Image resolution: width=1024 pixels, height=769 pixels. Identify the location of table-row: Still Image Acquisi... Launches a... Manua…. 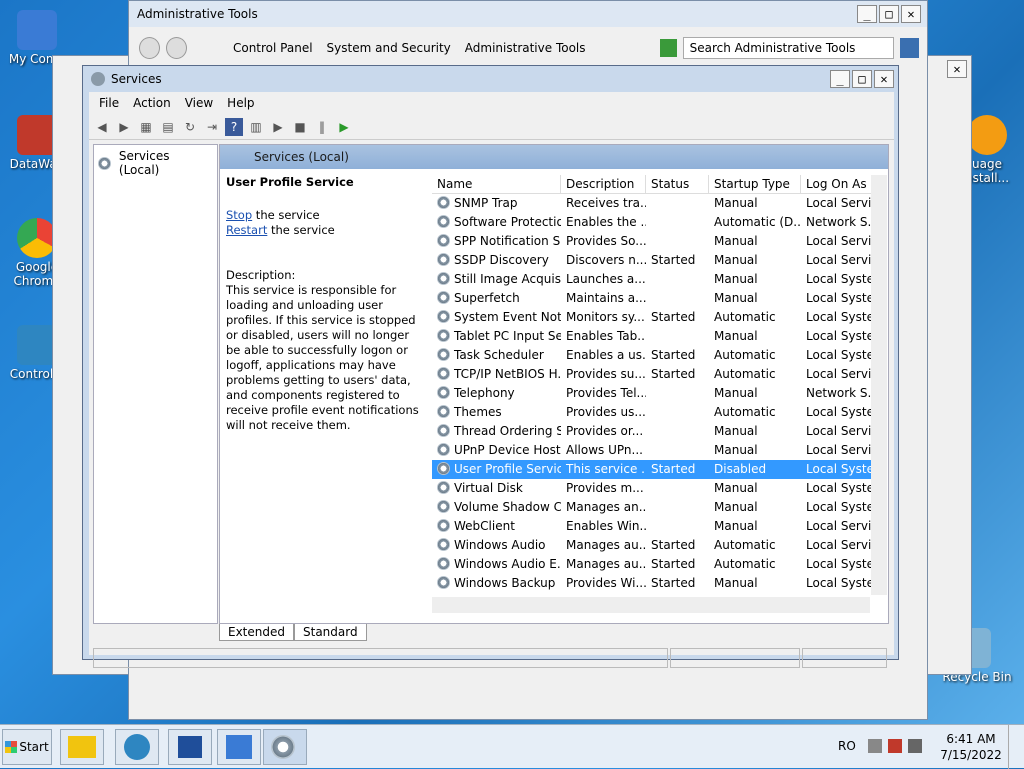
(659, 279).